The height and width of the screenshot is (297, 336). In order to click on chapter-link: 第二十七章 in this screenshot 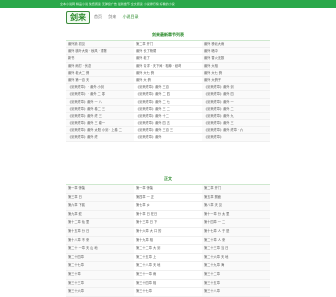, I will do `click(100, 266)`.